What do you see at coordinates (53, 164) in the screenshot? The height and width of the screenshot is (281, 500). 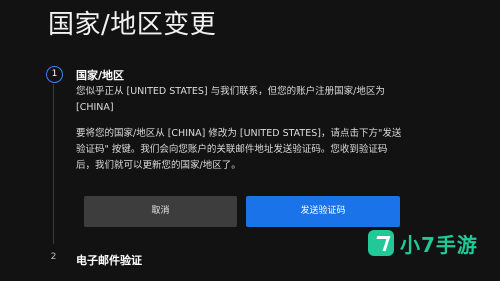 I see `step-connector` at bounding box center [53, 164].